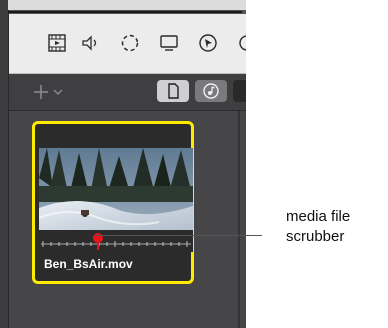 The height and width of the screenshot is (328, 388). Describe the element at coordinates (315, 236) in the screenshot. I see `callout-line-2: scrubber` at that location.